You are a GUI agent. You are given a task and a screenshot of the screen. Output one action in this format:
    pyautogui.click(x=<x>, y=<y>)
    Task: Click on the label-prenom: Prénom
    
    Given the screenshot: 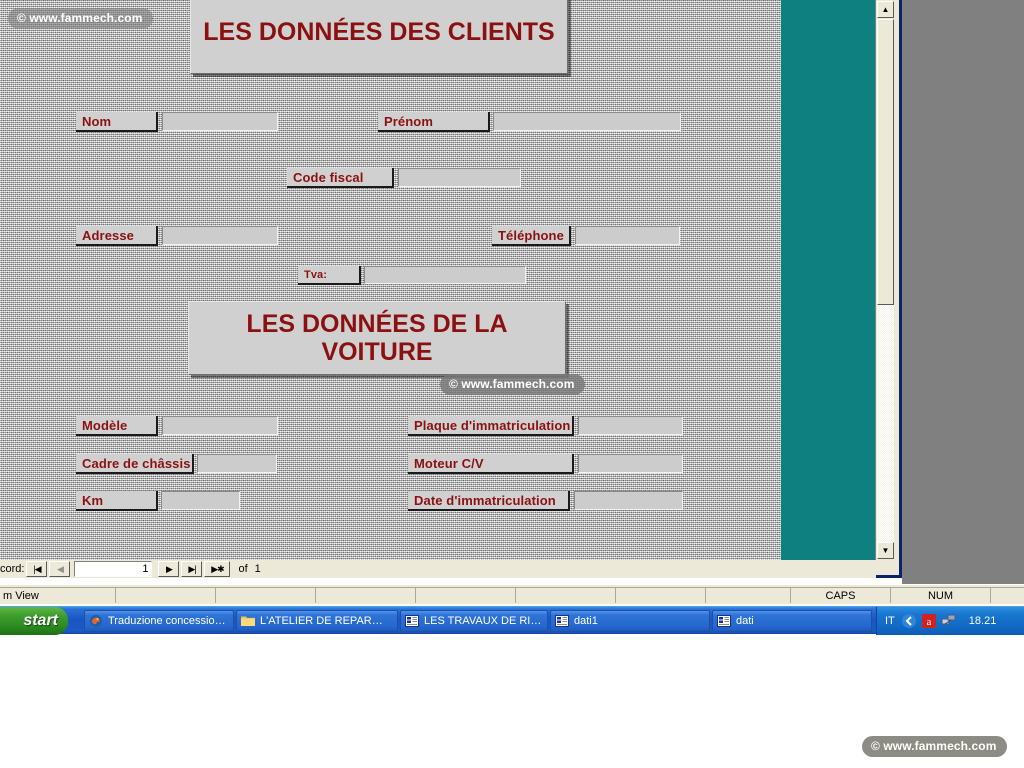 What is the action you would take?
    pyautogui.click(x=434, y=122)
    